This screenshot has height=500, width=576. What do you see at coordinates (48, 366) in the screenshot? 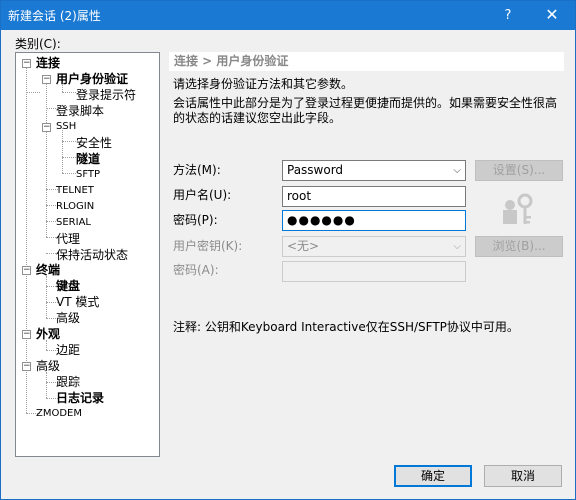
I see `tree-item-advanced: 高级` at bounding box center [48, 366].